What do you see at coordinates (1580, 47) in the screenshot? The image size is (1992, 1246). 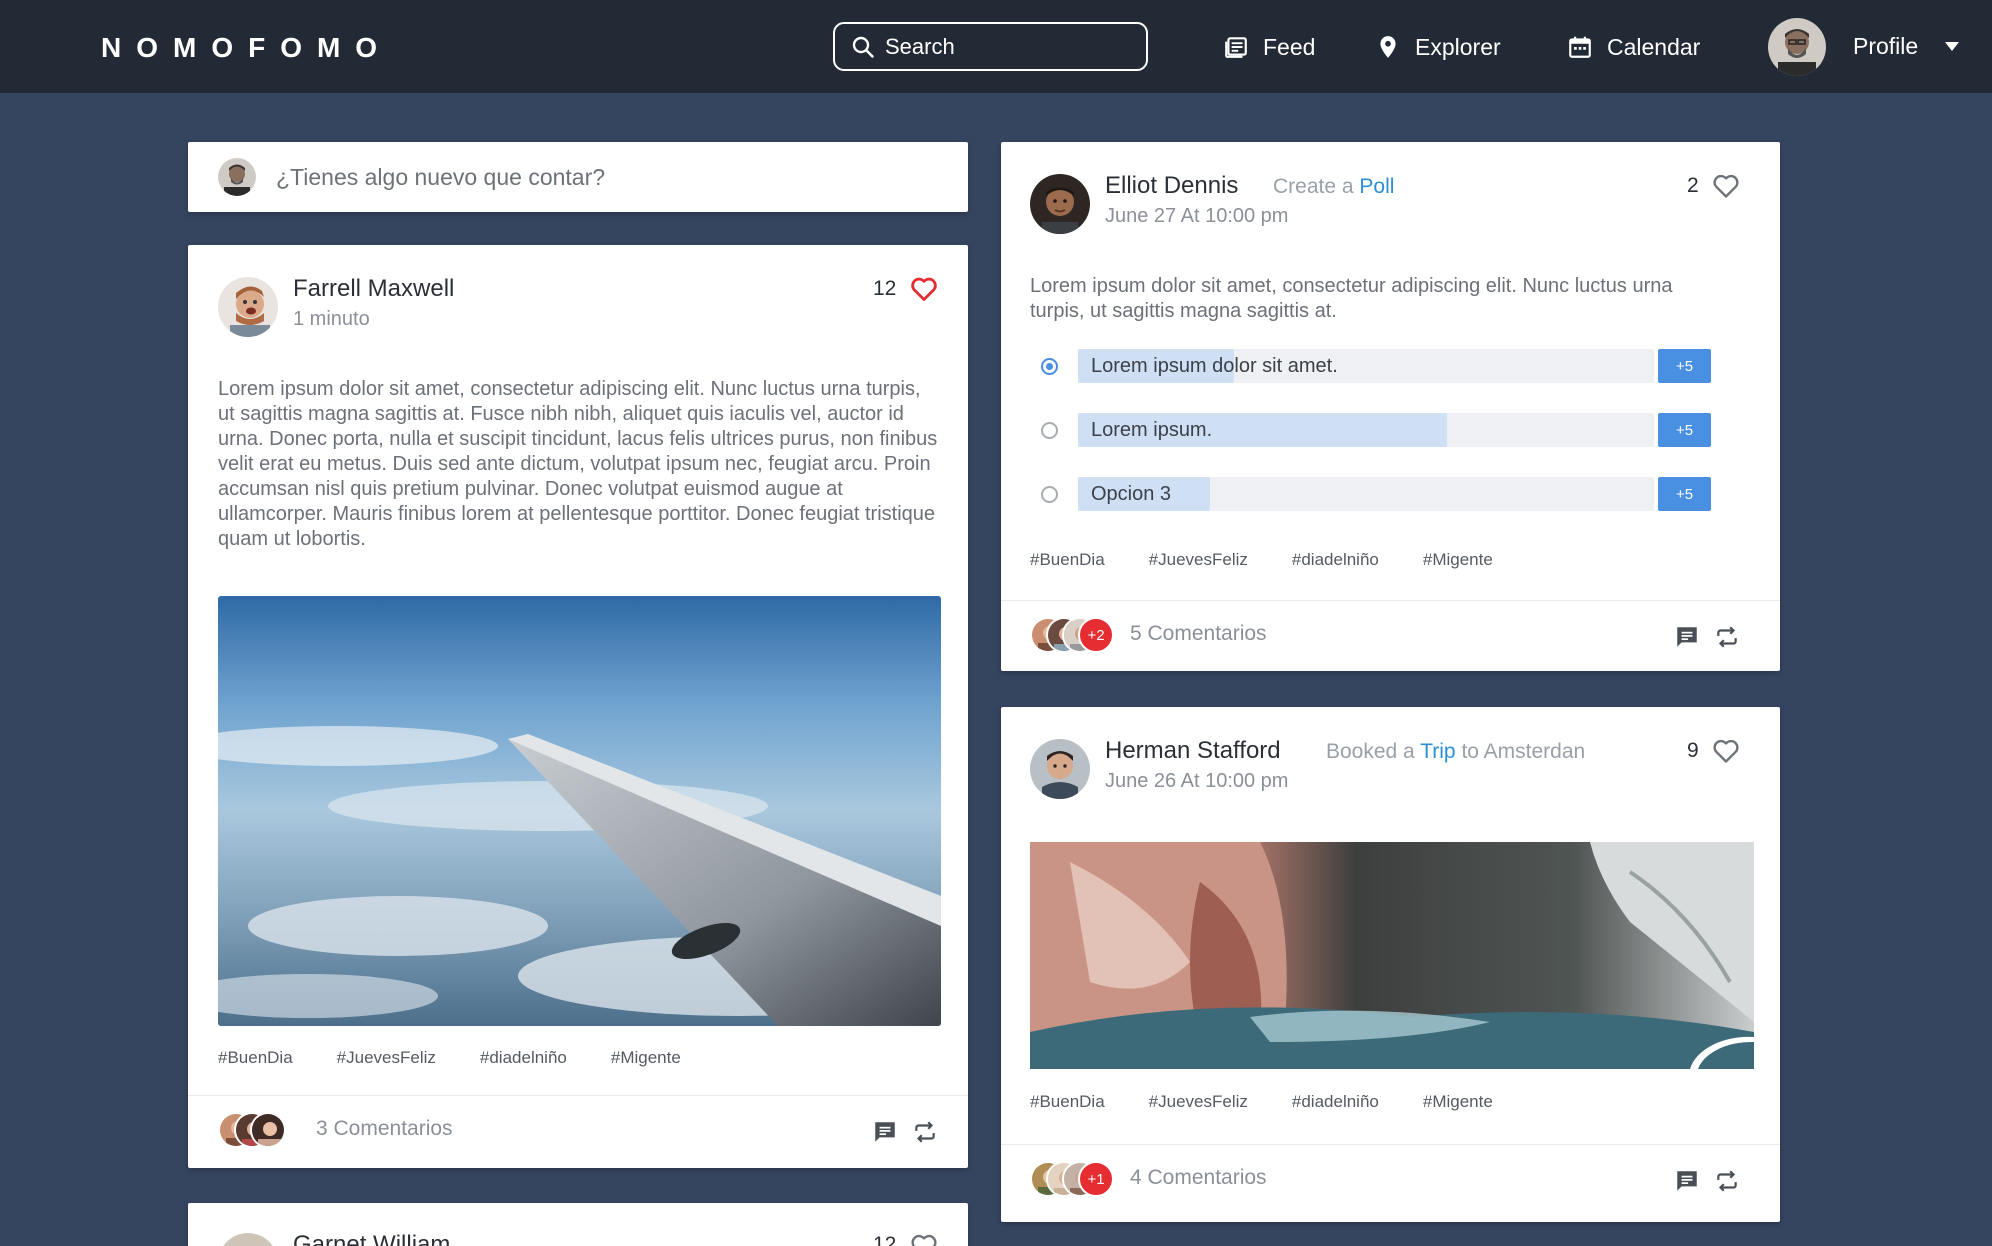 I see `calendar-icon` at bounding box center [1580, 47].